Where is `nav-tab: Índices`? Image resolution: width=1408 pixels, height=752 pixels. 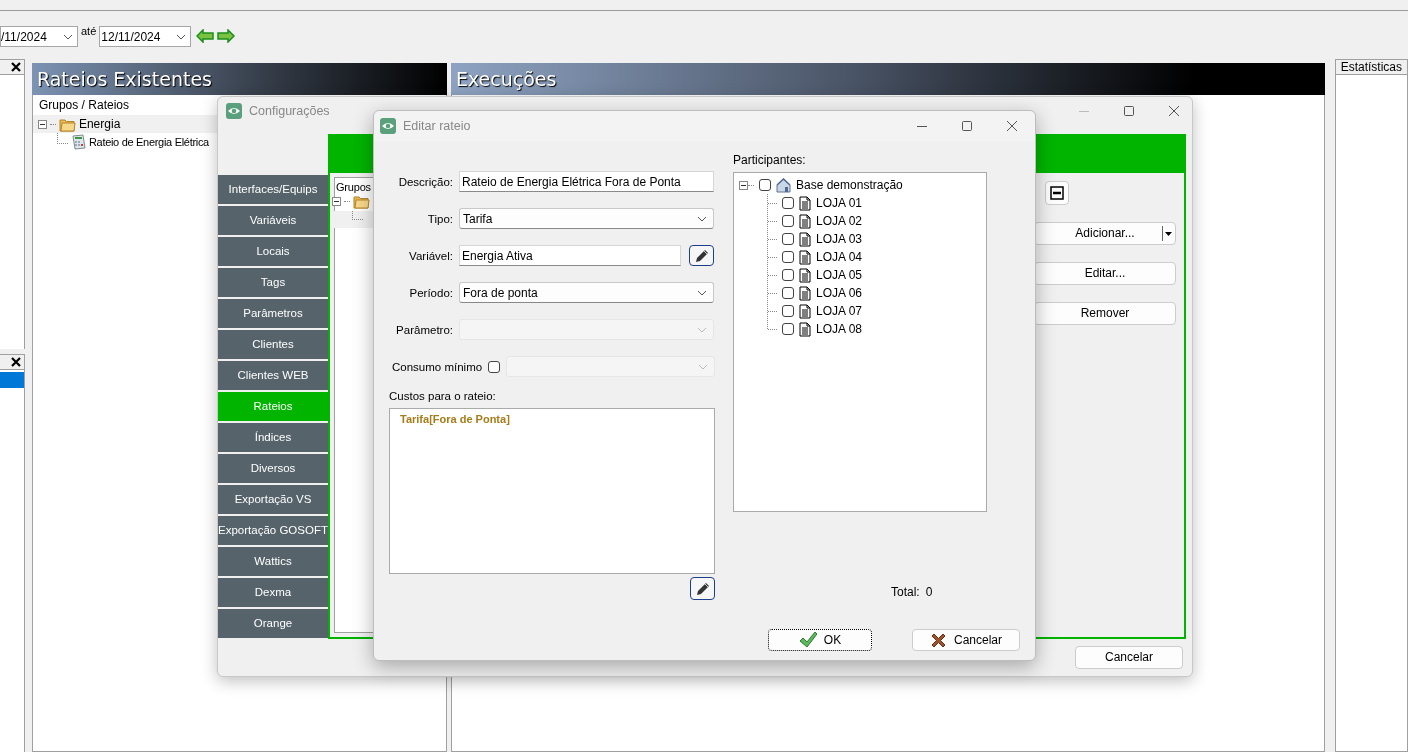 nav-tab: Índices is located at coordinates (273, 437).